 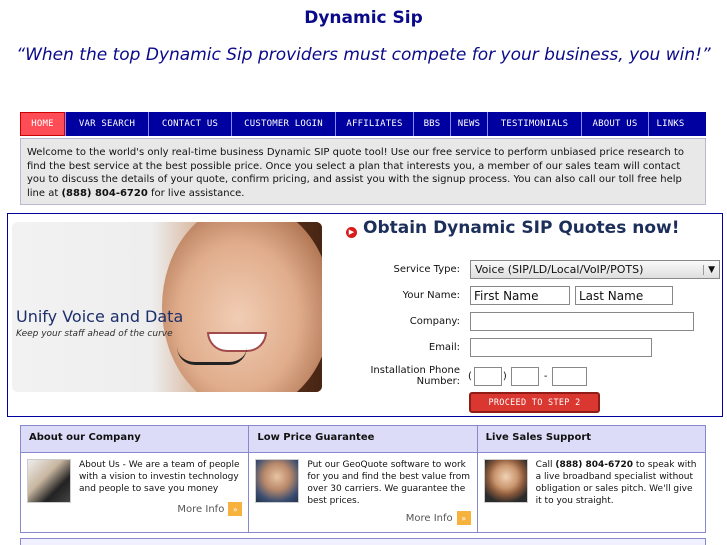 I want to click on site-title: Dynamic Sip, so click(x=363, y=18).